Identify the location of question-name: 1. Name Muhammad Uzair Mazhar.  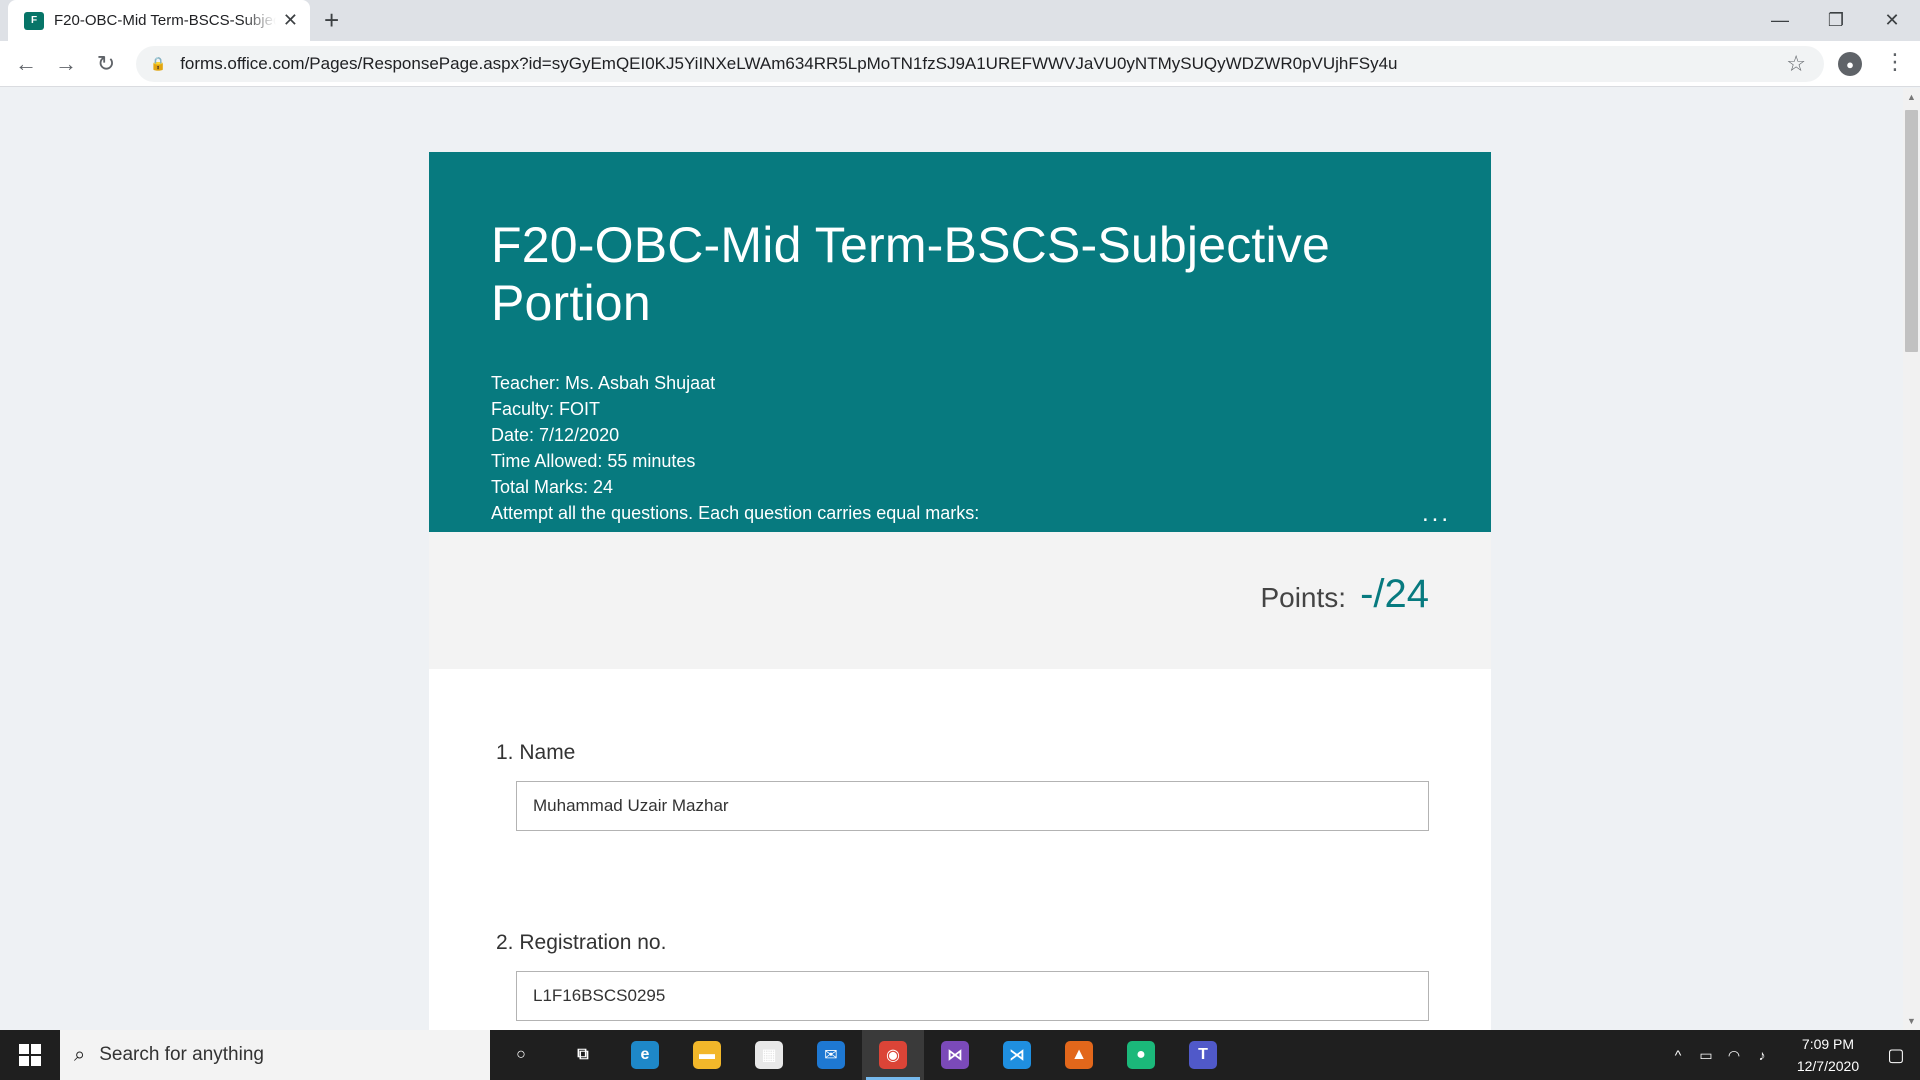
(962, 786).